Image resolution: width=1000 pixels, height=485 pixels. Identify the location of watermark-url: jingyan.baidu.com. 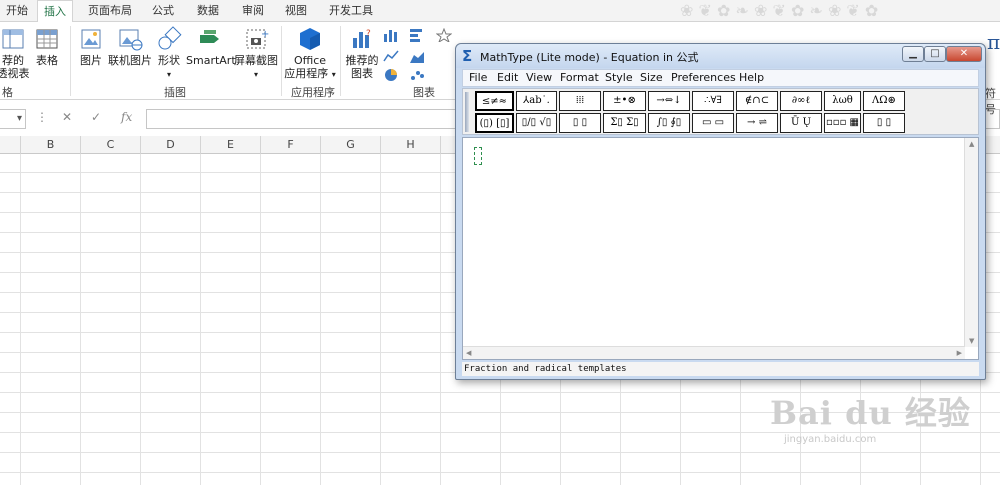
(830, 439).